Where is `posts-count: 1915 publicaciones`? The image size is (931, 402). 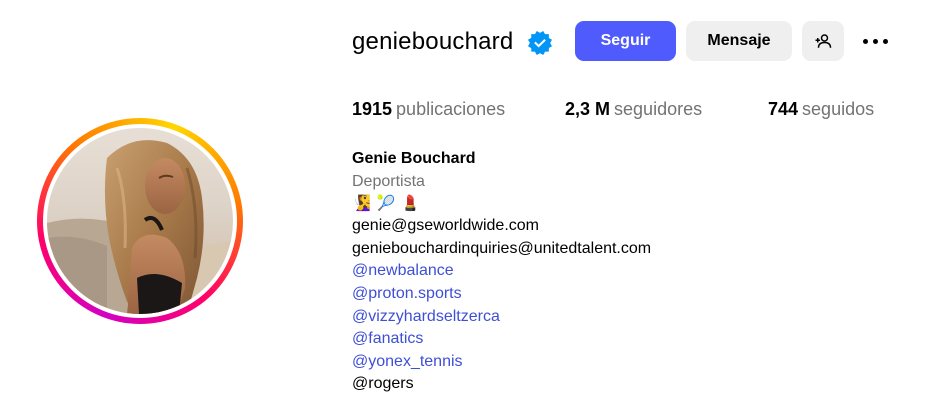 posts-count: 1915 publicaciones is located at coordinates (428, 109).